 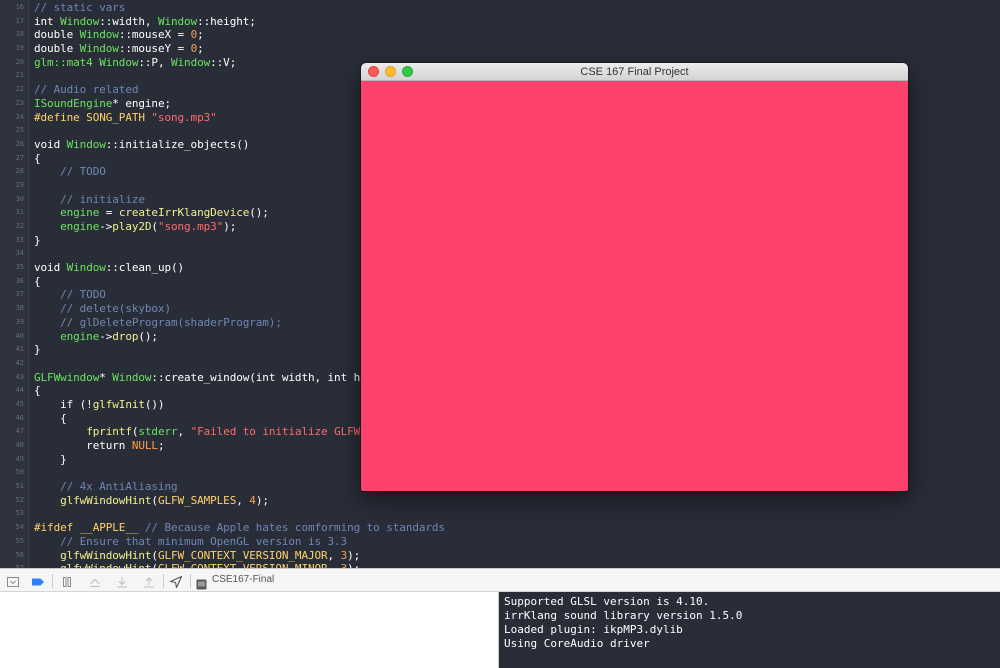 I want to click on code-text: engine = createIrrKlangDevice();, so click(x=151, y=213).